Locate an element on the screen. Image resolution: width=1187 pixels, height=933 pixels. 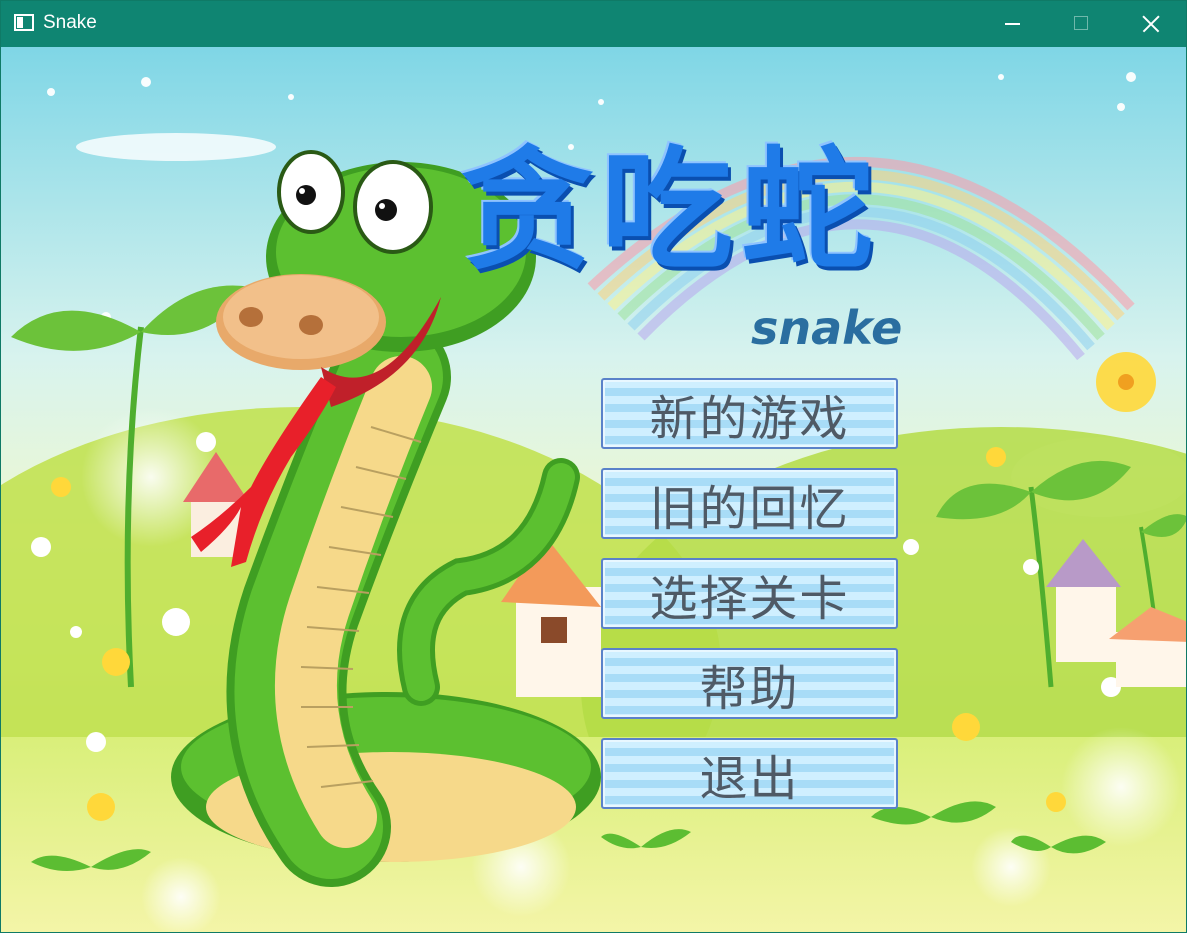
exit-label: 退出 is located at coordinates (749, 778).